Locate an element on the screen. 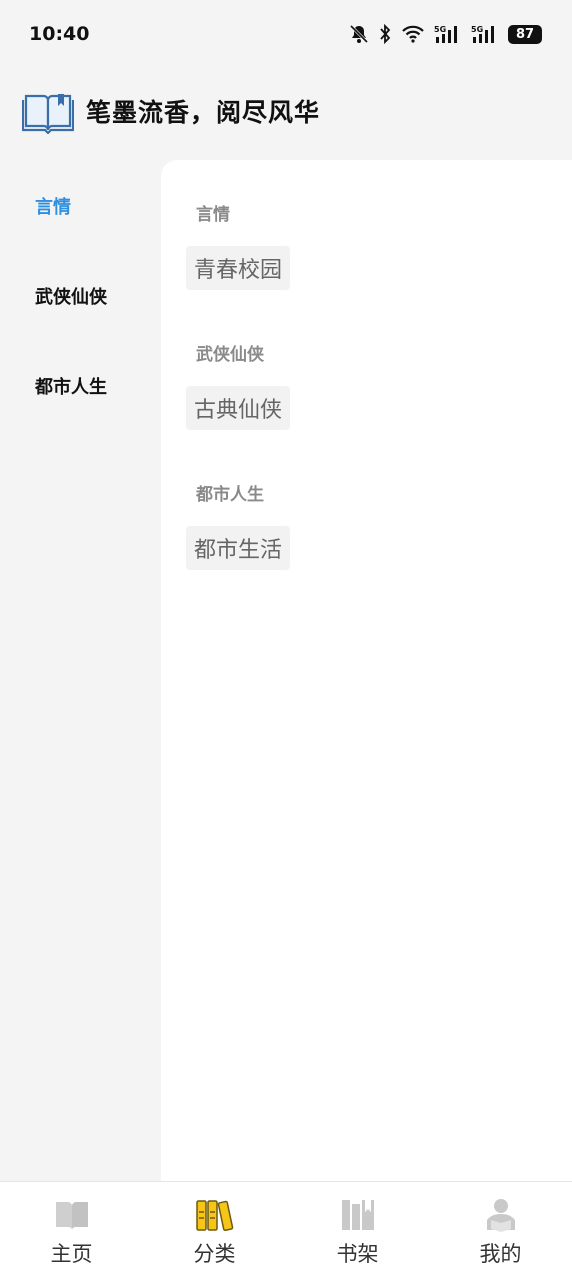 Image resolution: width=572 pixels, height=1279 pixels. wifi-icon is located at coordinates (413, 34).